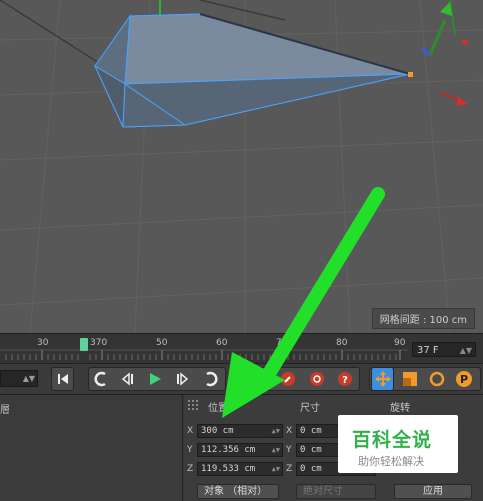  Describe the element at coordinates (84, 344) in the screenshot. I see `playhead` at that location.